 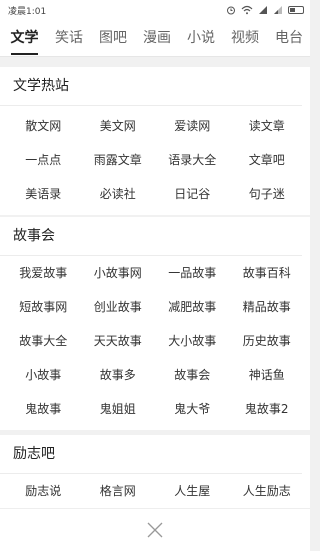 What do you see at coordinates (43, 491) in the screenshot?
I see `site-link: 励志说` at bounding box center [43, 491].